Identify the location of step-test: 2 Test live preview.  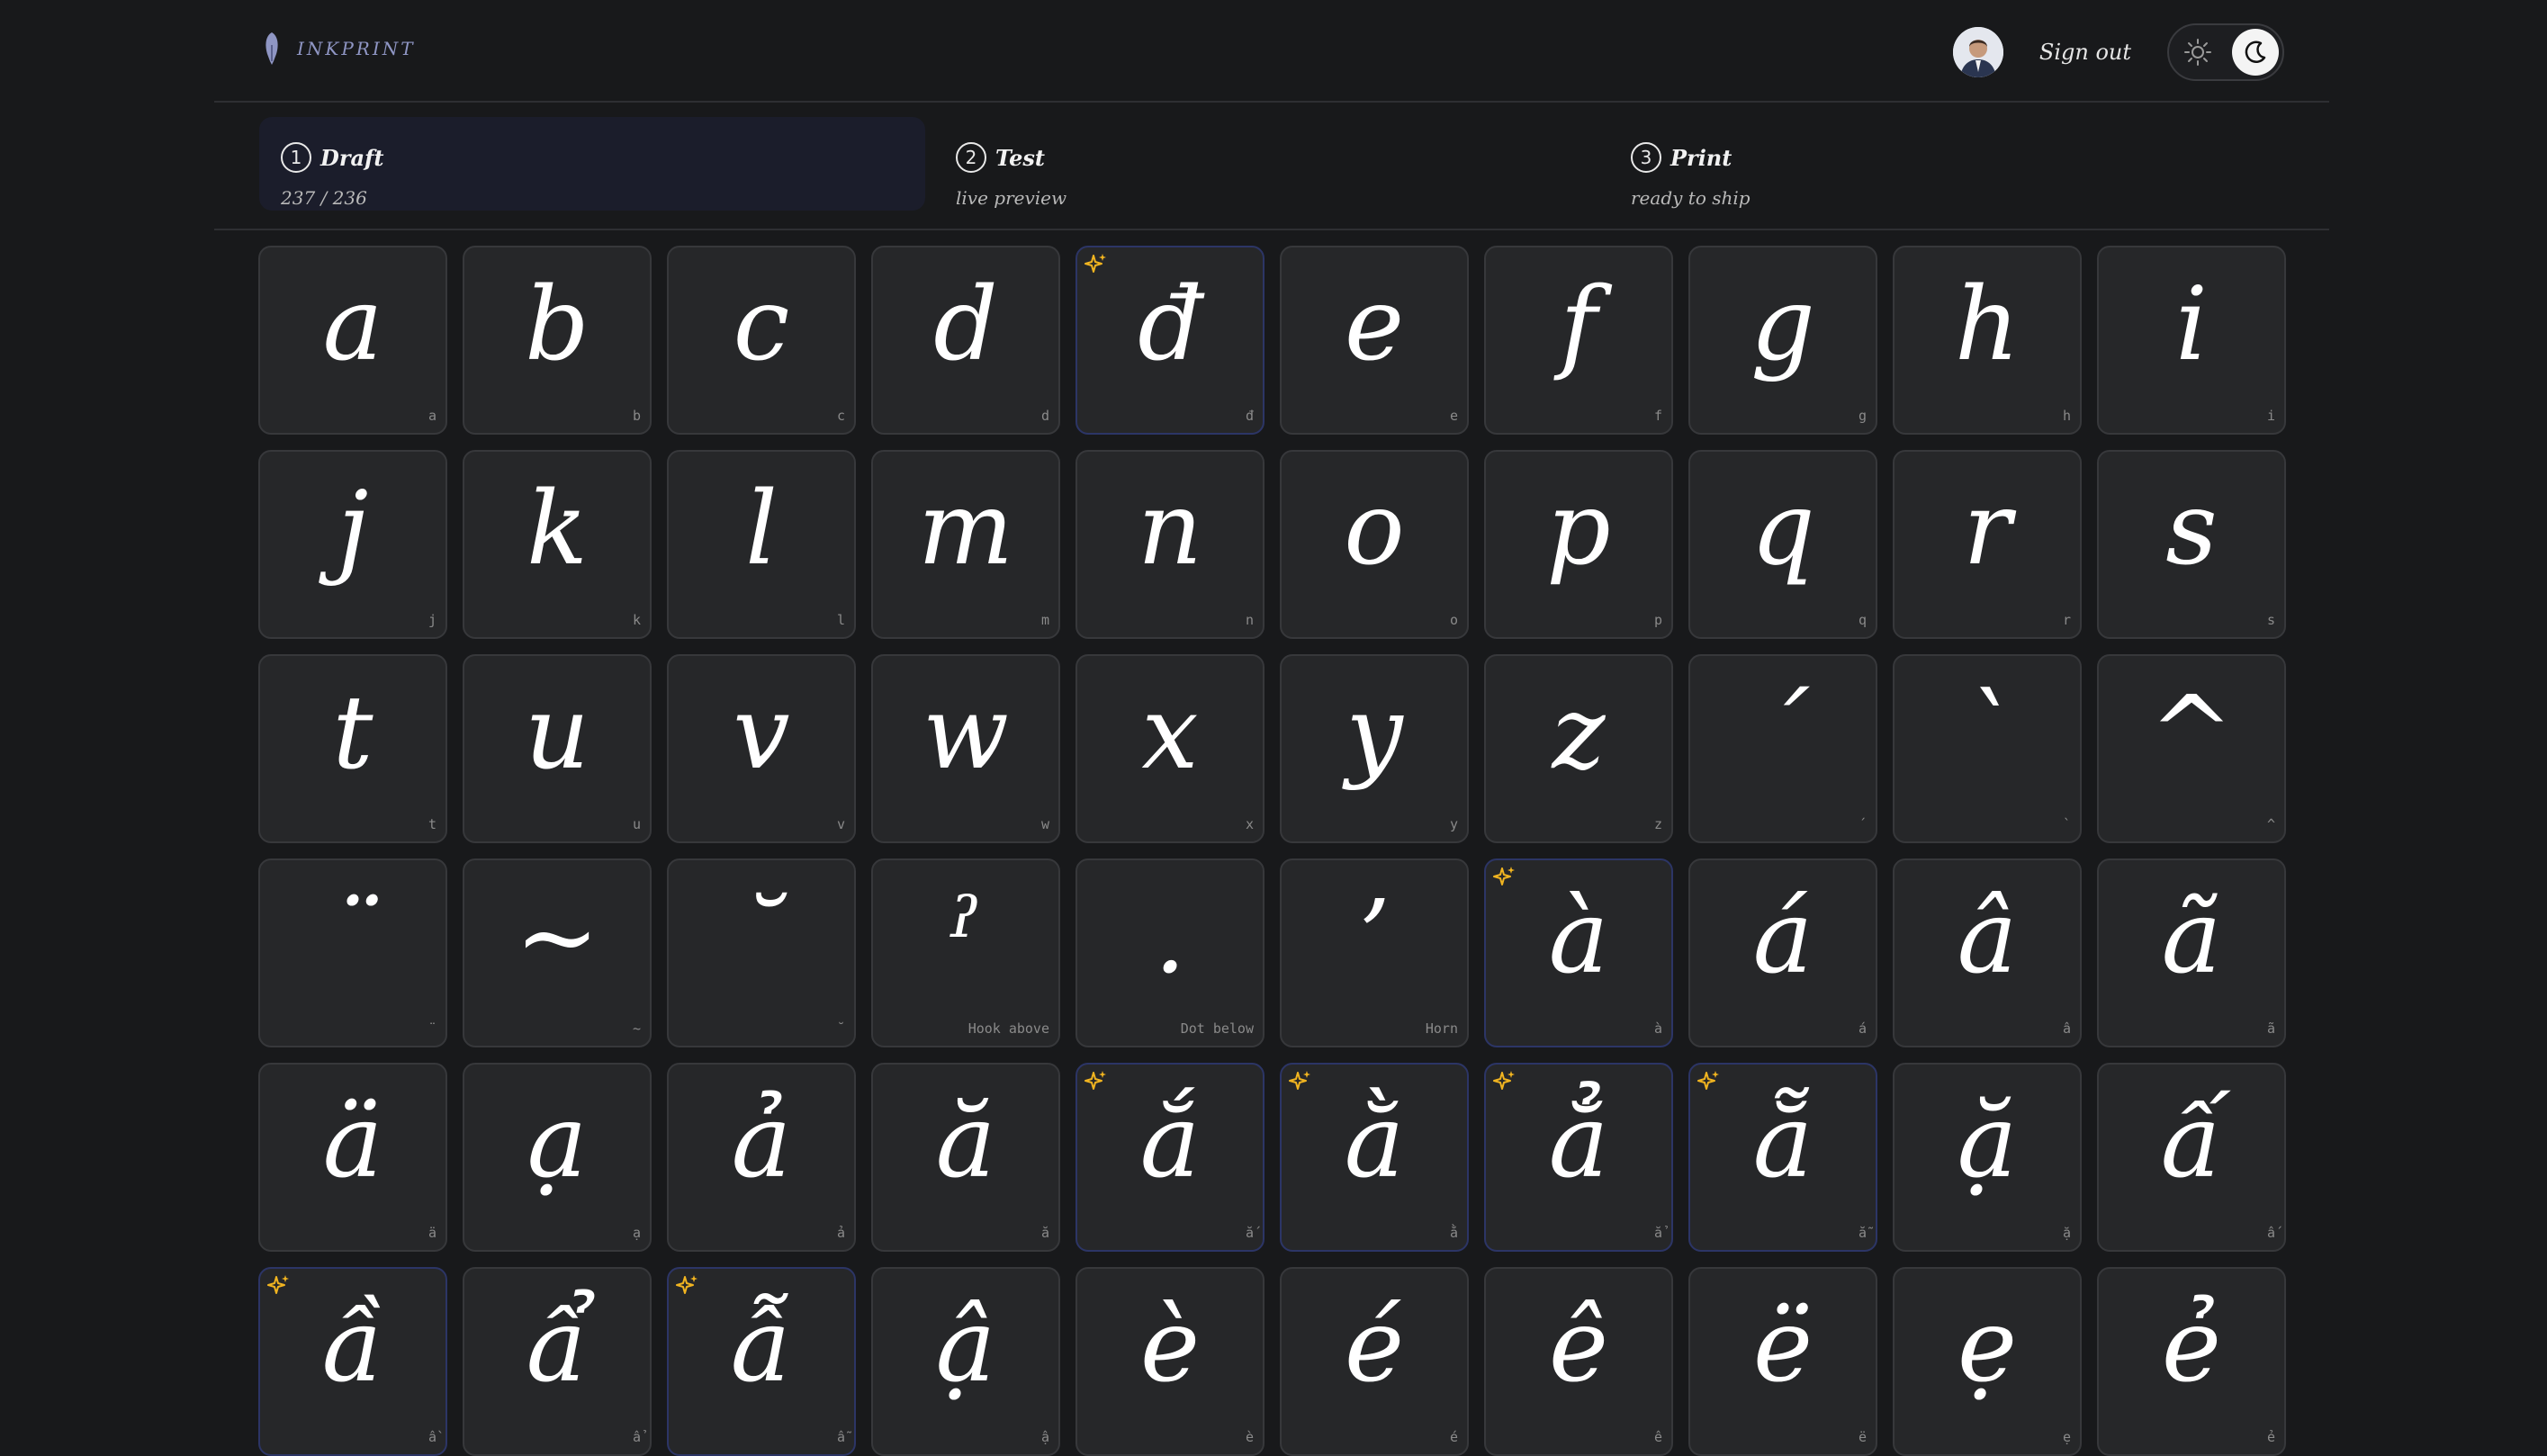
(1267, 164).